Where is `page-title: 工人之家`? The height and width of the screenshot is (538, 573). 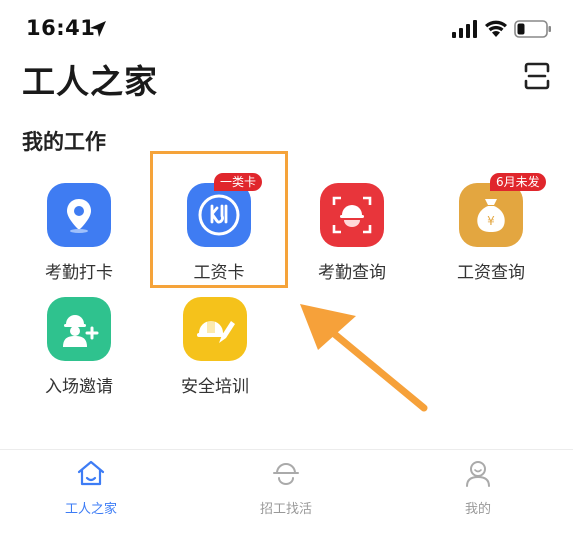 page-title: 工人之家 is located at coordinates (90, 81).